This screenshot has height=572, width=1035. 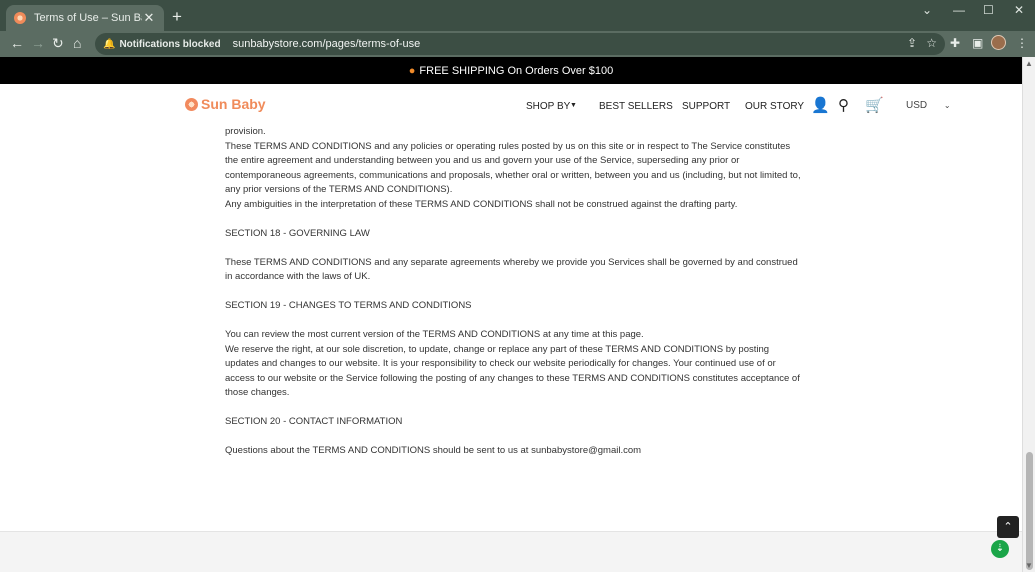 What do you see at coordinates (955, 43) in the screenshot?
I see `extensions-icon: ✚` at bounding box center [955, 43].